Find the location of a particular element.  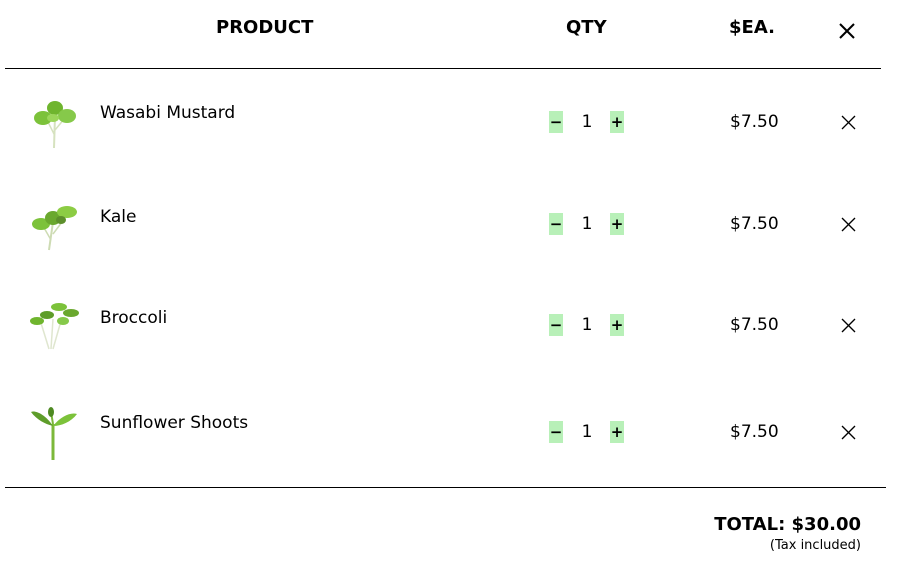

close-cart-icon is located at coordinates (847, 31).